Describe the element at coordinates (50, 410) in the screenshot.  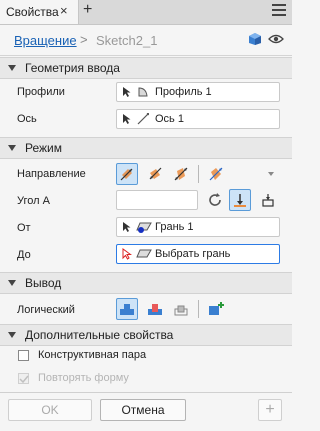
I see `ok-button: OK` at that location.